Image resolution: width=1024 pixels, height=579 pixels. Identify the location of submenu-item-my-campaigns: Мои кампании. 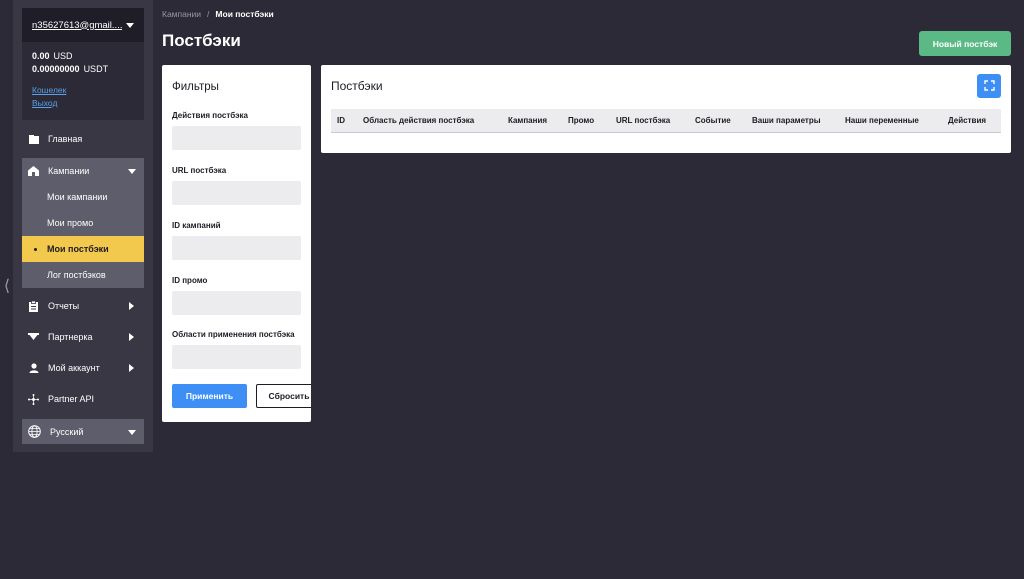
(83, 197).